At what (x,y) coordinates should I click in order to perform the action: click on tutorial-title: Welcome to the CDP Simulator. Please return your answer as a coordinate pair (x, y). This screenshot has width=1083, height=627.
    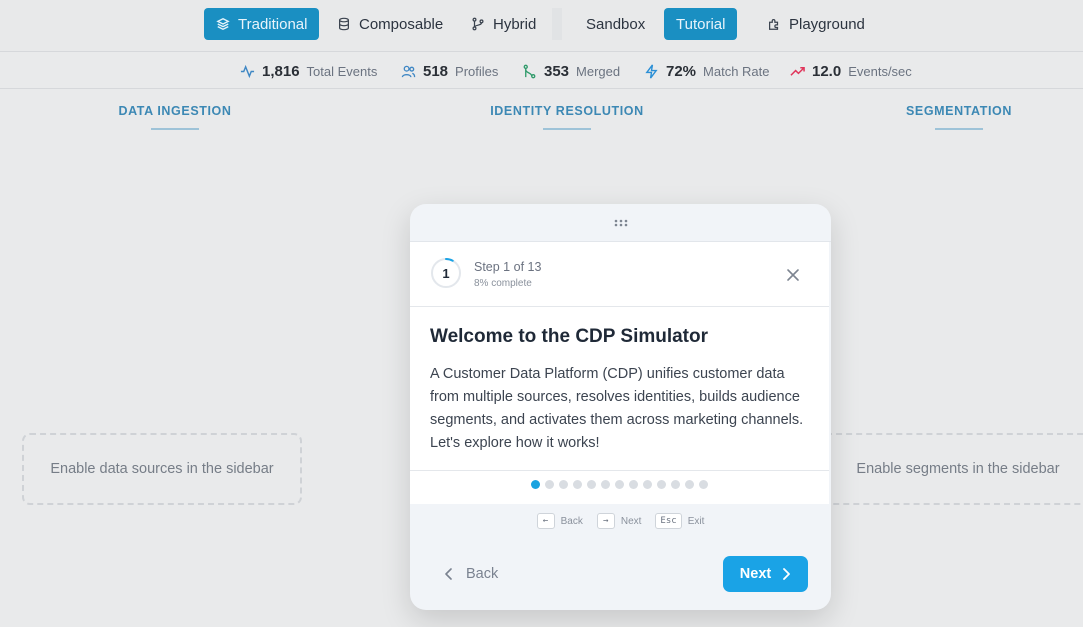
    Looking at the image, I should click on (569, 336).